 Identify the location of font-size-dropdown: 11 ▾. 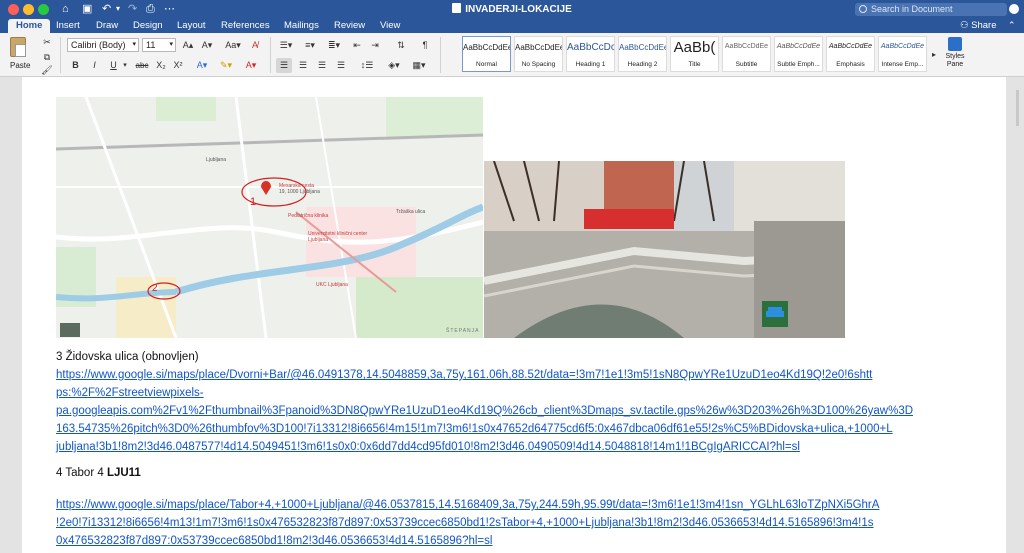
(159, 45).